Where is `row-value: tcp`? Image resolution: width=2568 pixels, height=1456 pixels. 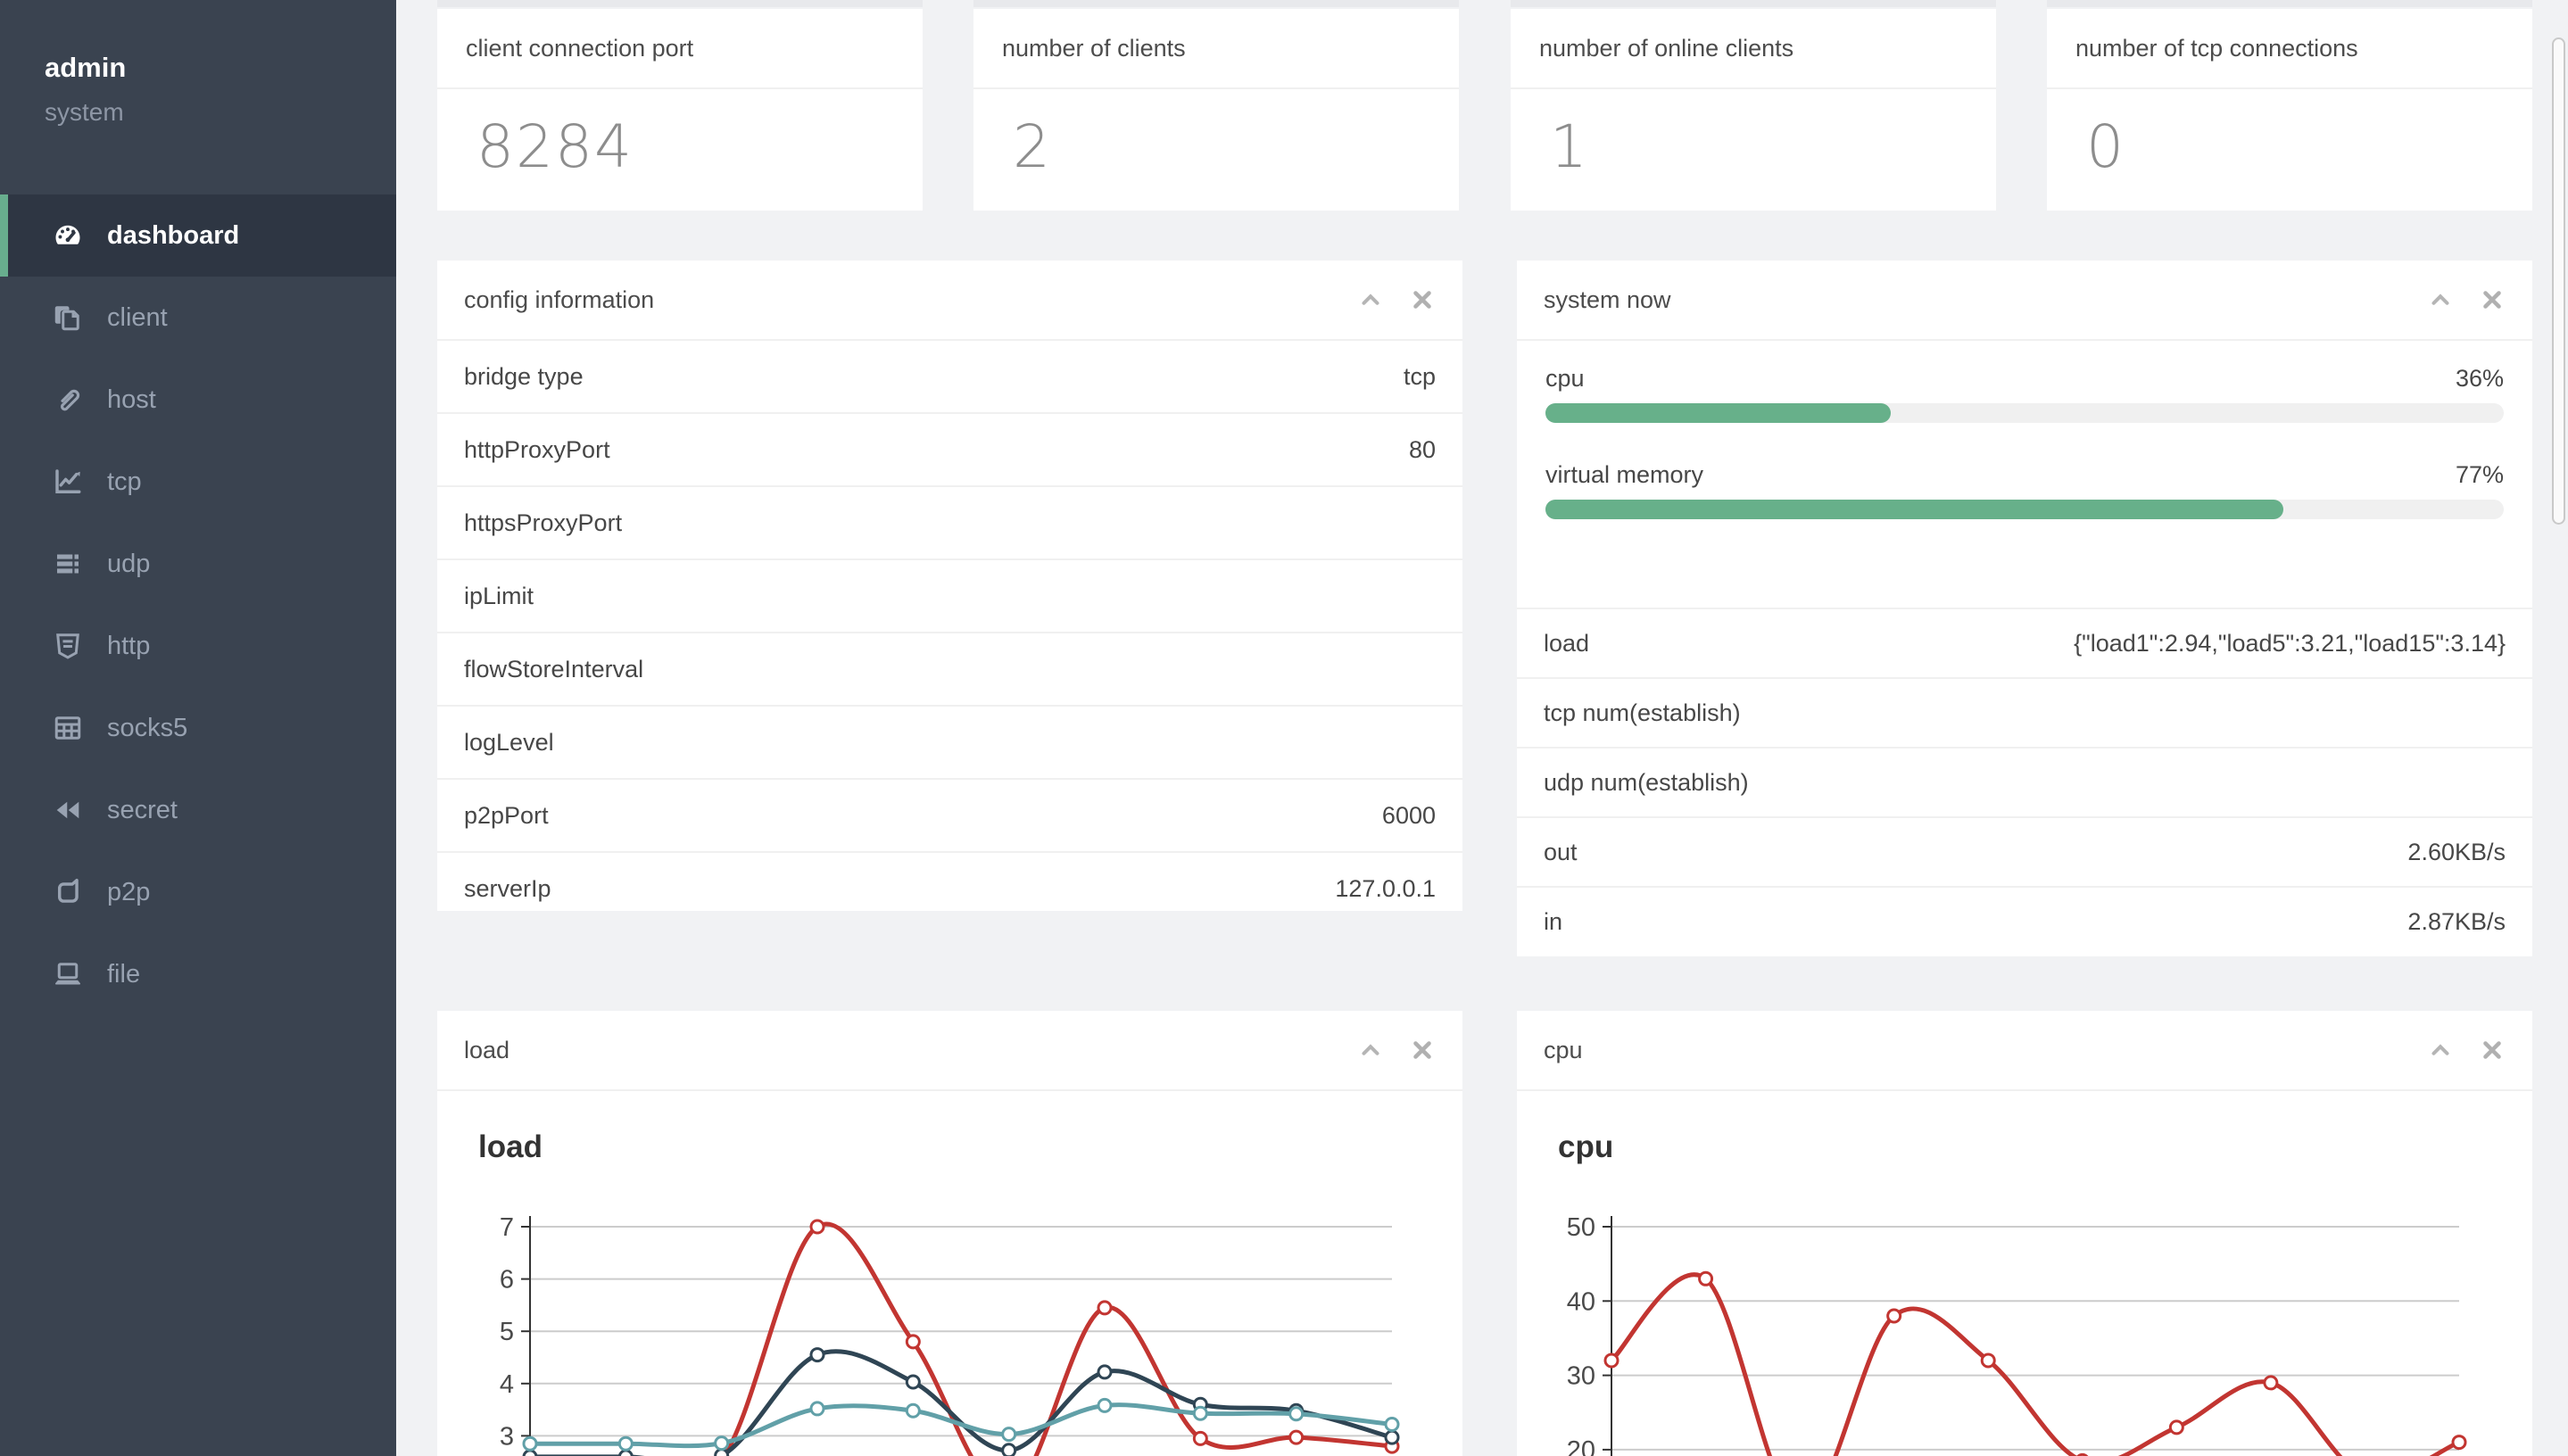
row-value: tcp is located at coordinates (1419, 376).